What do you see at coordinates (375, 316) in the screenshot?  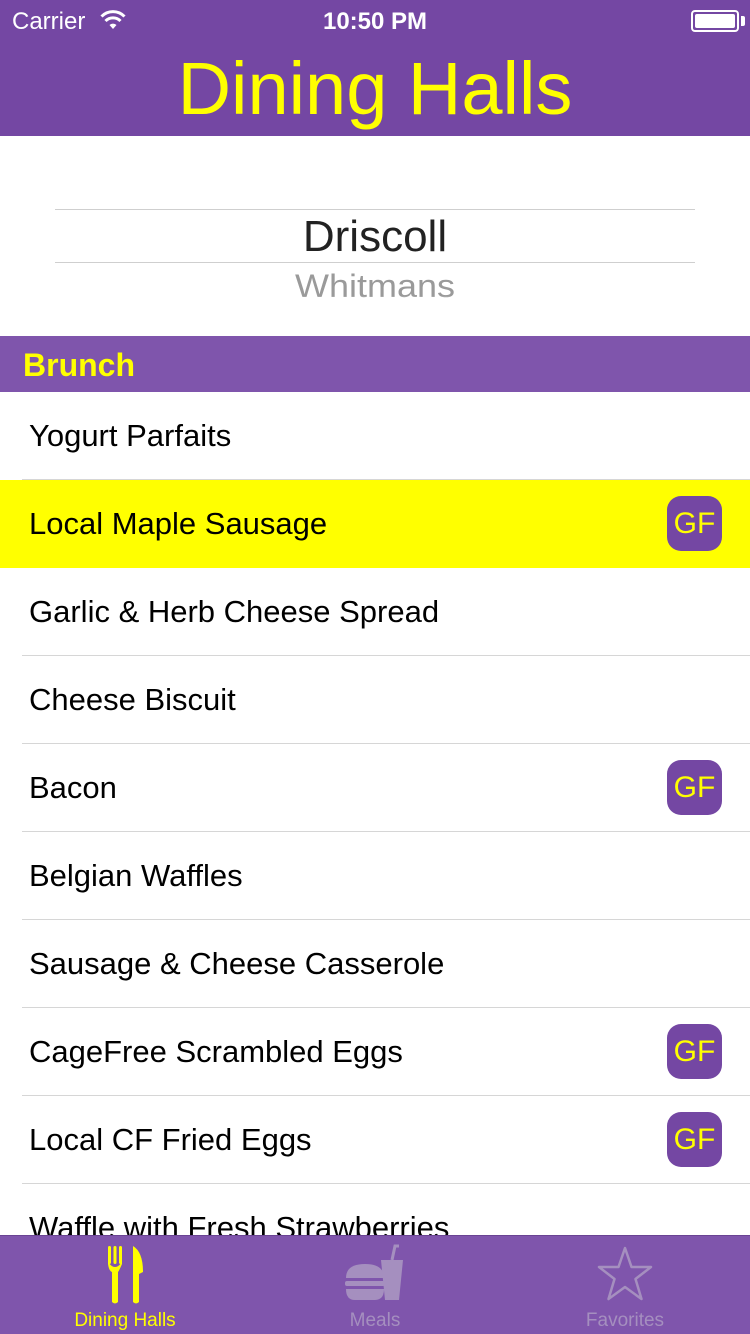 I see `picker-fade` at bounding box center [375, 316].